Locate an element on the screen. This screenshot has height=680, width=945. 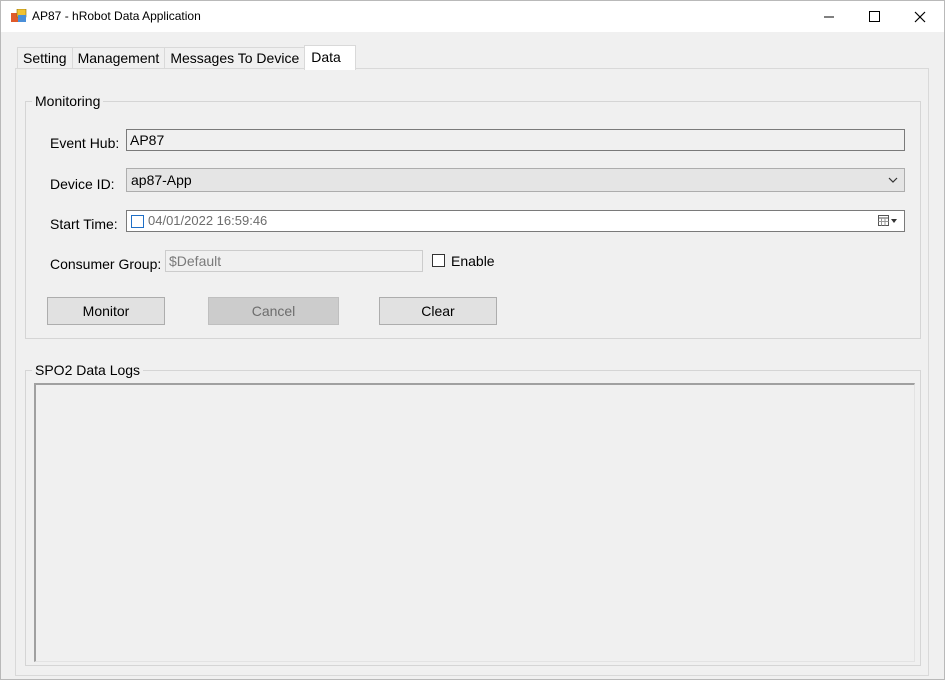
spo2-logs-group-title: SPO2 Data Logs is located at coordinates (88, 370).